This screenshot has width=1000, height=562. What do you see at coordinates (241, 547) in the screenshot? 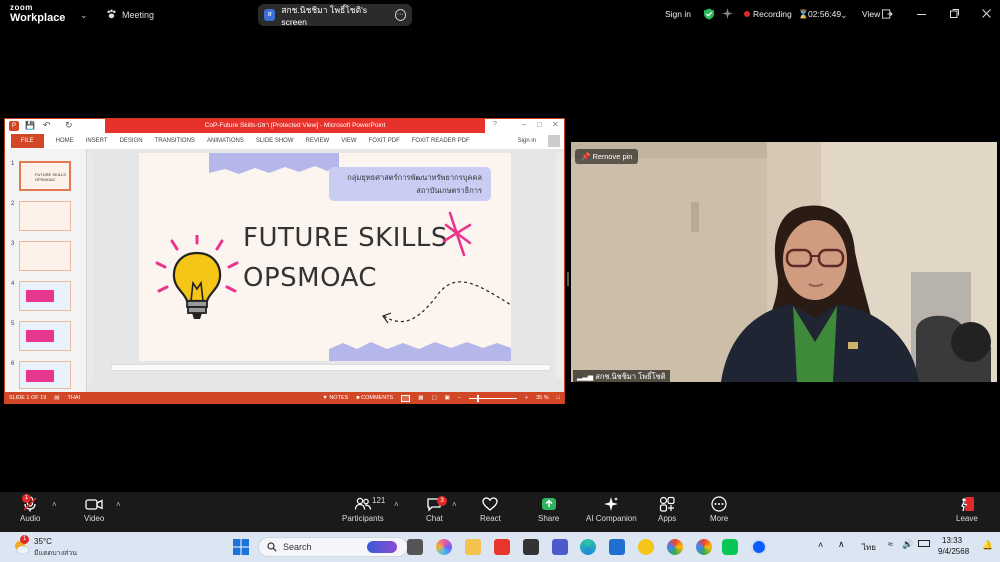
I see `windows-start-icon` at bounding box center [241, 547].